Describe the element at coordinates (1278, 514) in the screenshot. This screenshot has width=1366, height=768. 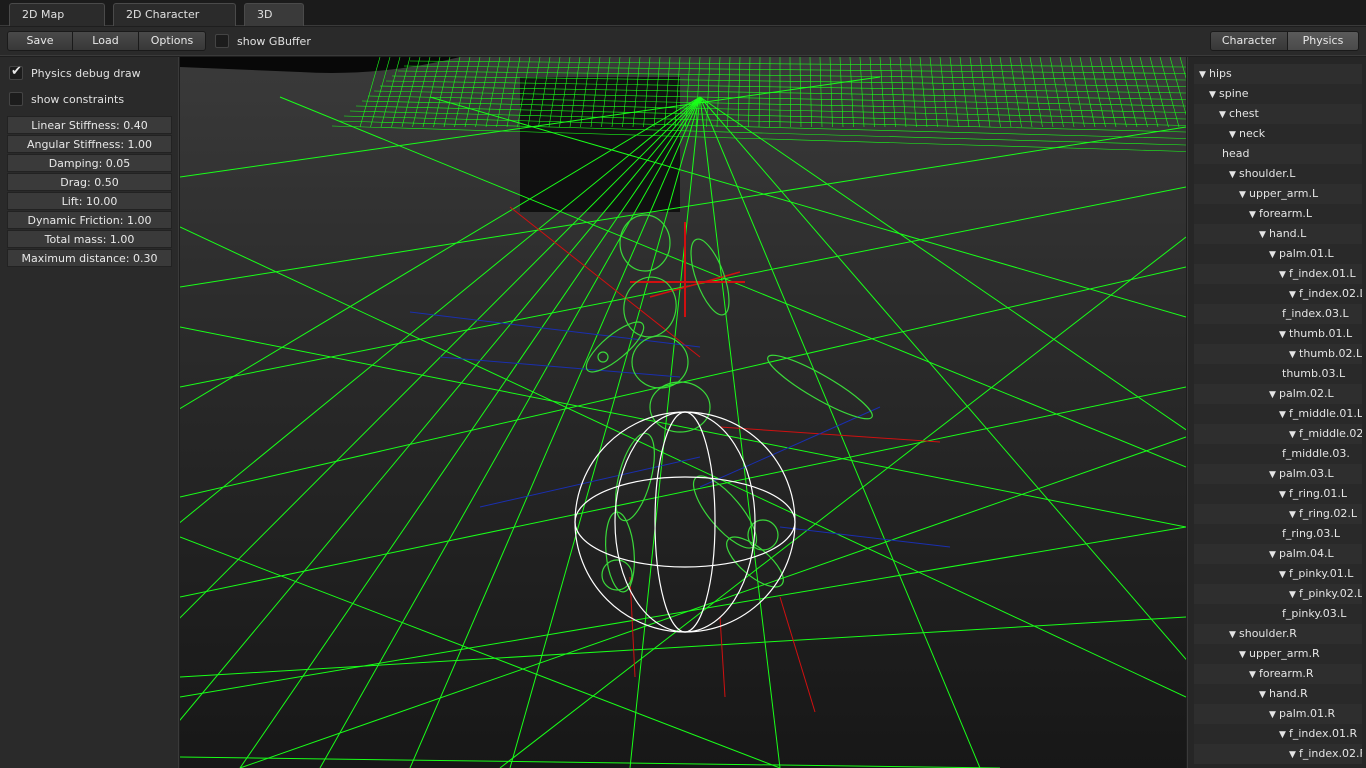
I see `bone-tree-item: ▼ f_ring.02.L` at that location.